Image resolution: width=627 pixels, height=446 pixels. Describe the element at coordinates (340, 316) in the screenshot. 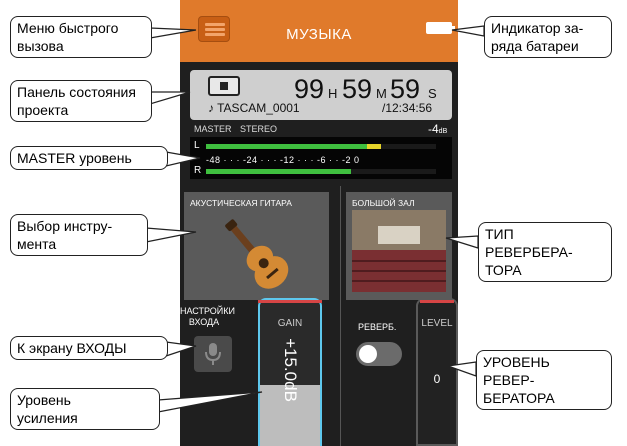

I see `divider` at that location.